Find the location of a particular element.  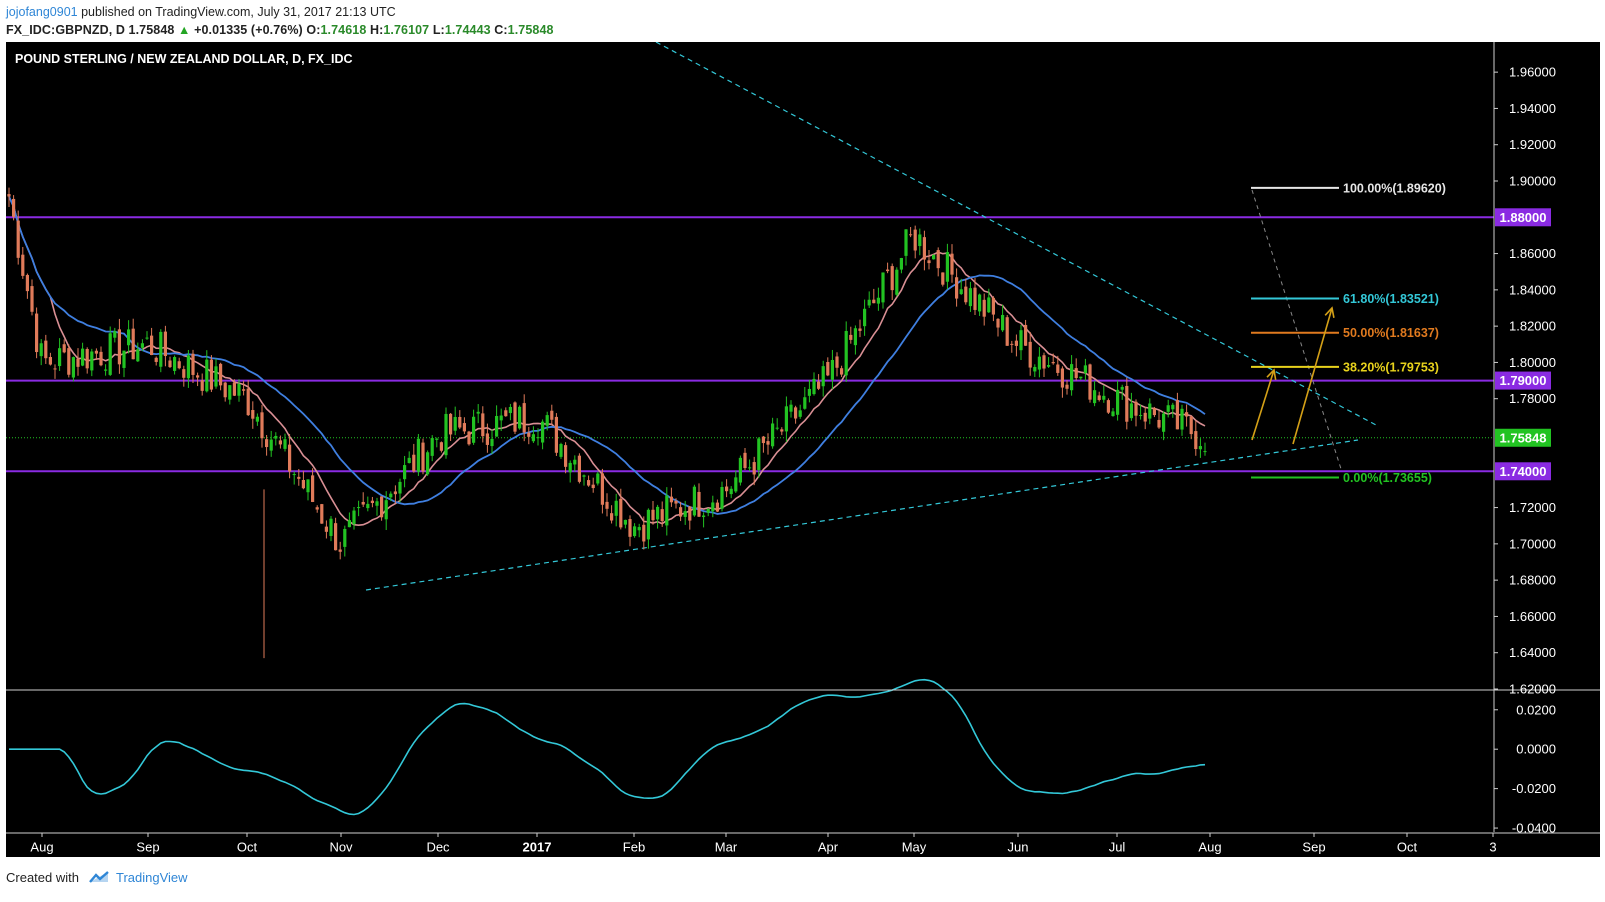

time-tick-label: Oct is located at coordinates (1407, 847).